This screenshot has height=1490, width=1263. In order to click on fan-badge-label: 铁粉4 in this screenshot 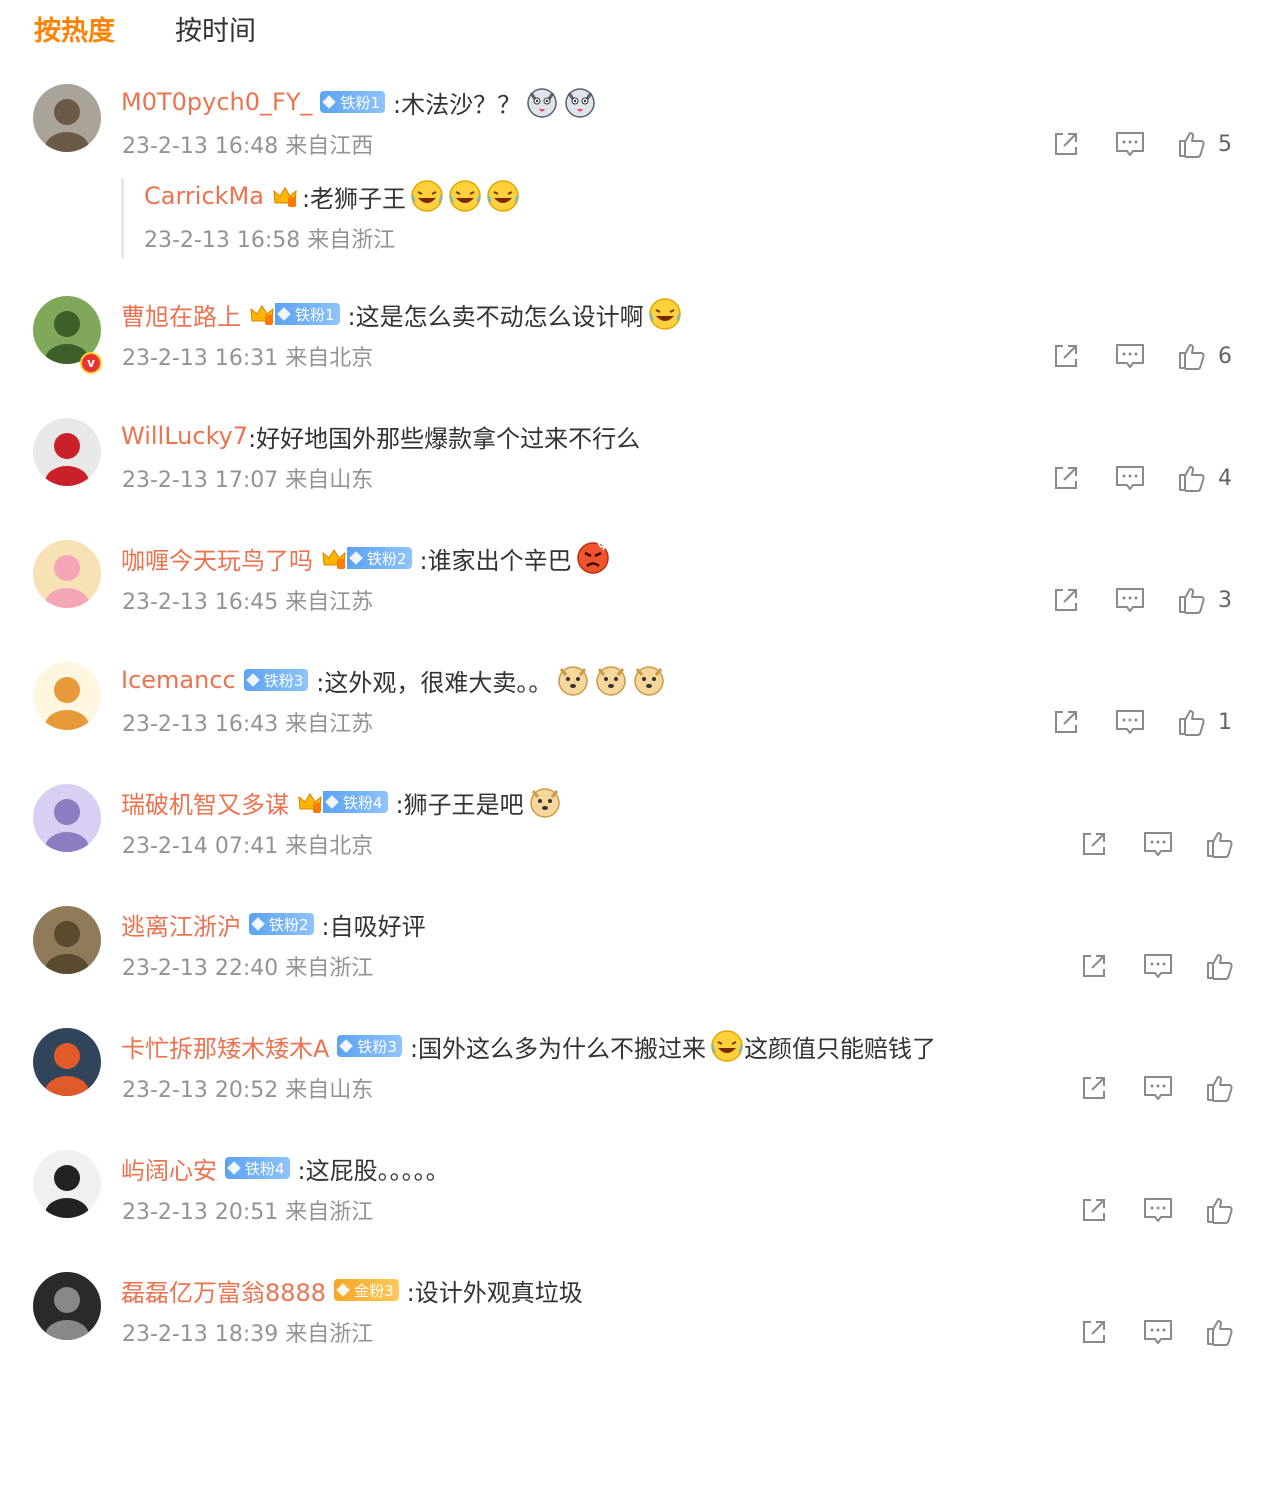, I will do `click(265, 1168)`.